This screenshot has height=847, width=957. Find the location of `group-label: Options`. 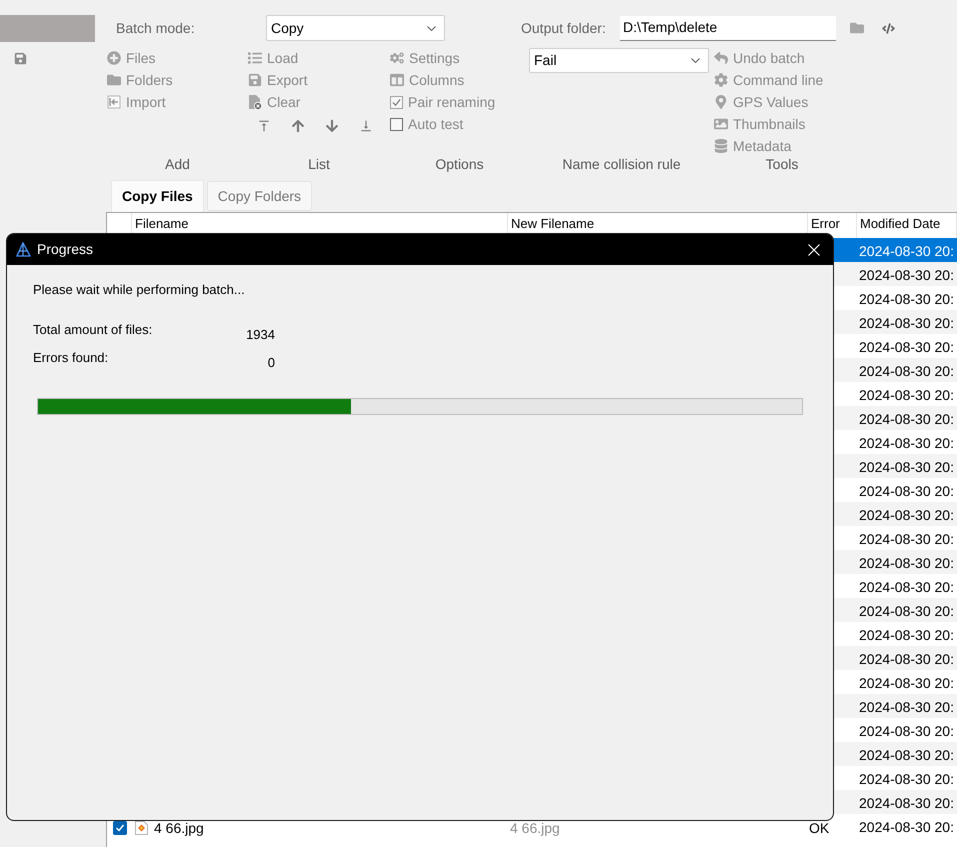

group-label: Options is located at coordinates (459, 164).